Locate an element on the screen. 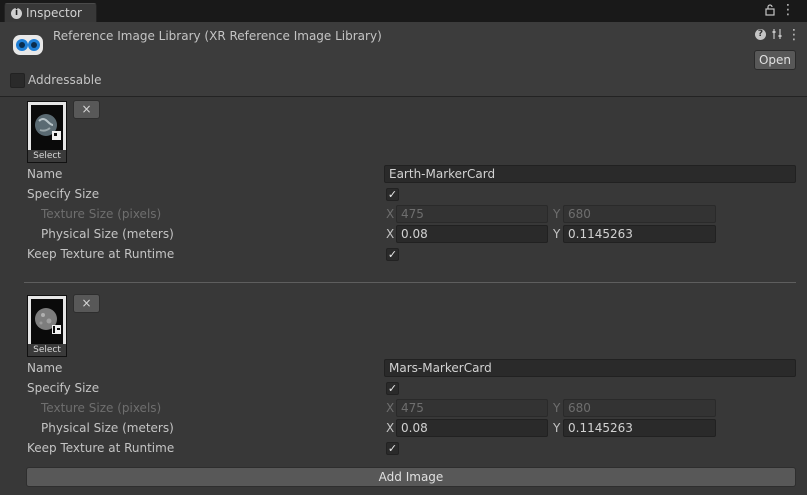 The image size is (807, 495). name-field: Earth-MarkerCard is located at coordinates (590, 174).